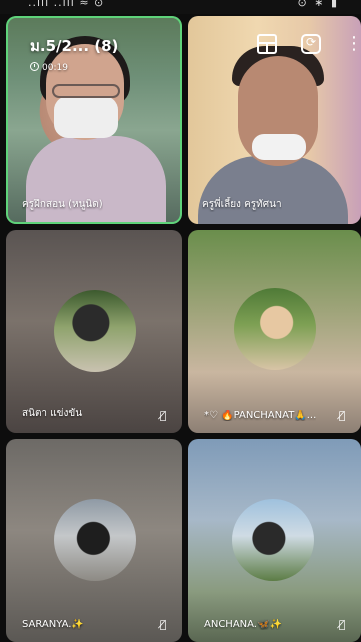  Describe the element at coordinates (53, 624) in the screenshot. I see `participant-name: SARANYA.✨` at that location.